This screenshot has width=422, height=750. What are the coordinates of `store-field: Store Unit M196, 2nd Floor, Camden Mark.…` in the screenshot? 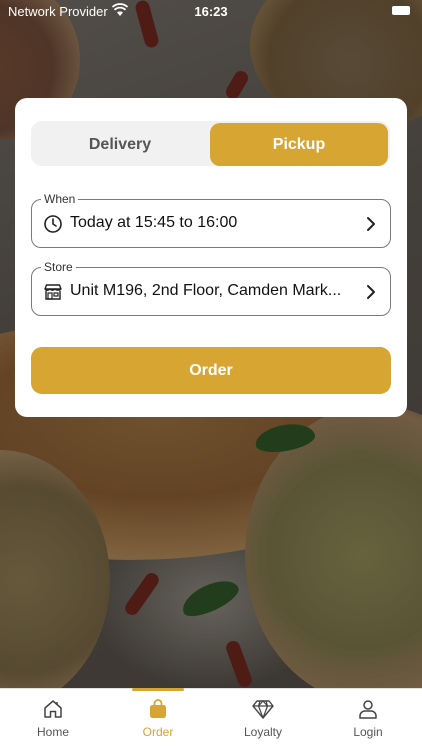 It's located at (211, 288).